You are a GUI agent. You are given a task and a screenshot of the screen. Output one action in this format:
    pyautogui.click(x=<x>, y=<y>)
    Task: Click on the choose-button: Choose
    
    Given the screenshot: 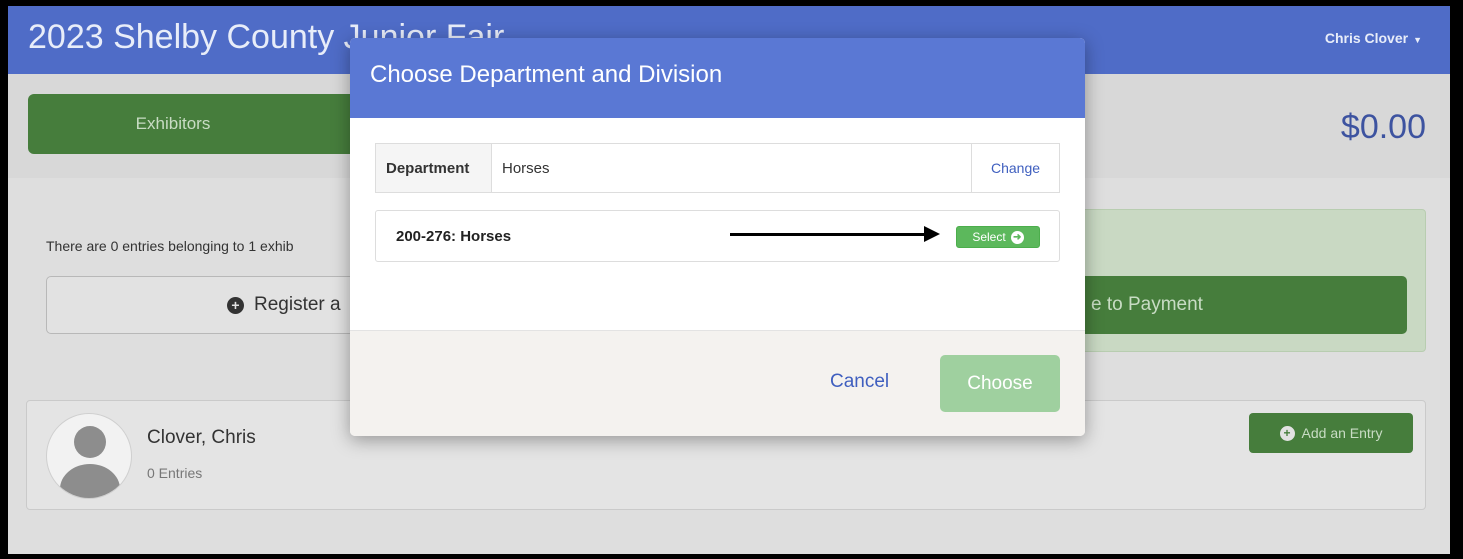 What is the action you would take?
    pyautogui.click(x=1000, y=383)
    